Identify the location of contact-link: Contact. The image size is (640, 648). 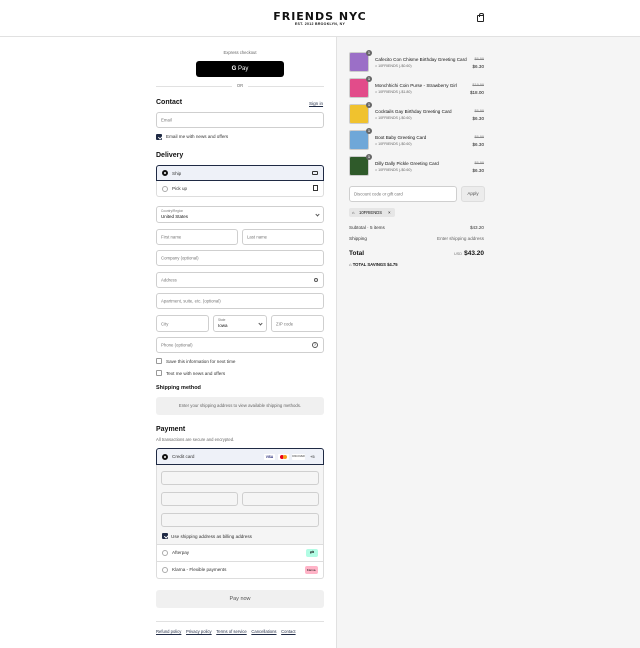
(288, 631).